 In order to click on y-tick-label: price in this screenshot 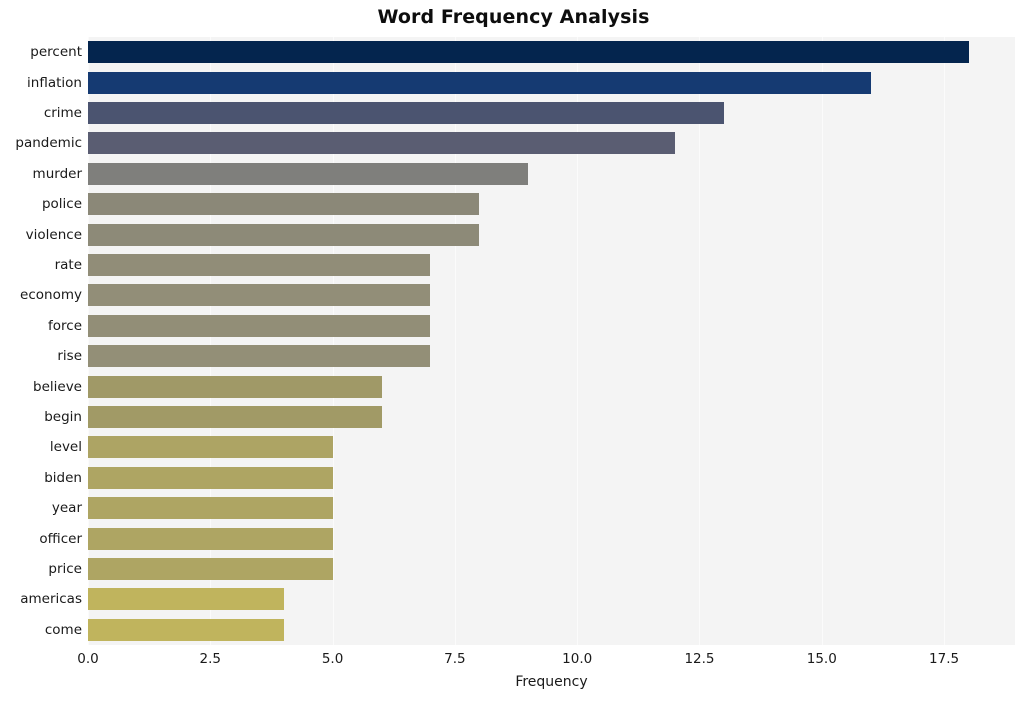, I will do `click(65, 569)`.